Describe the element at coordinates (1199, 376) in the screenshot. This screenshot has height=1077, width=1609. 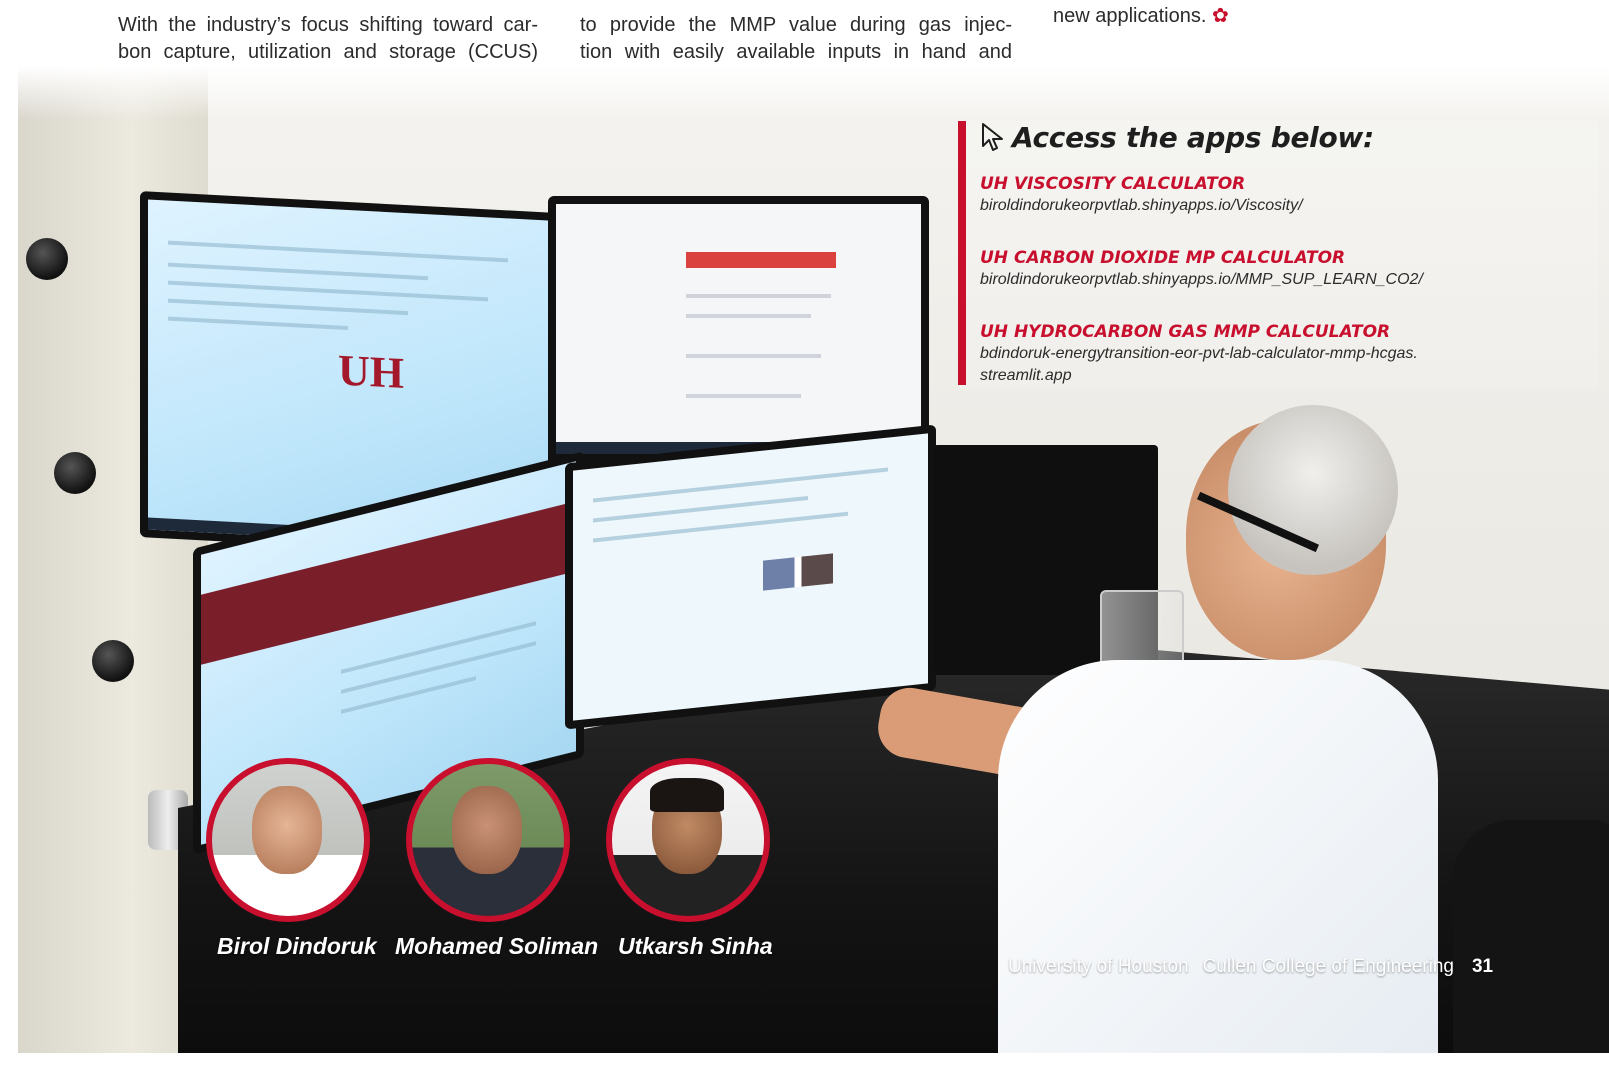
I see `app-url-link-continued: streamlit.app` at that location.